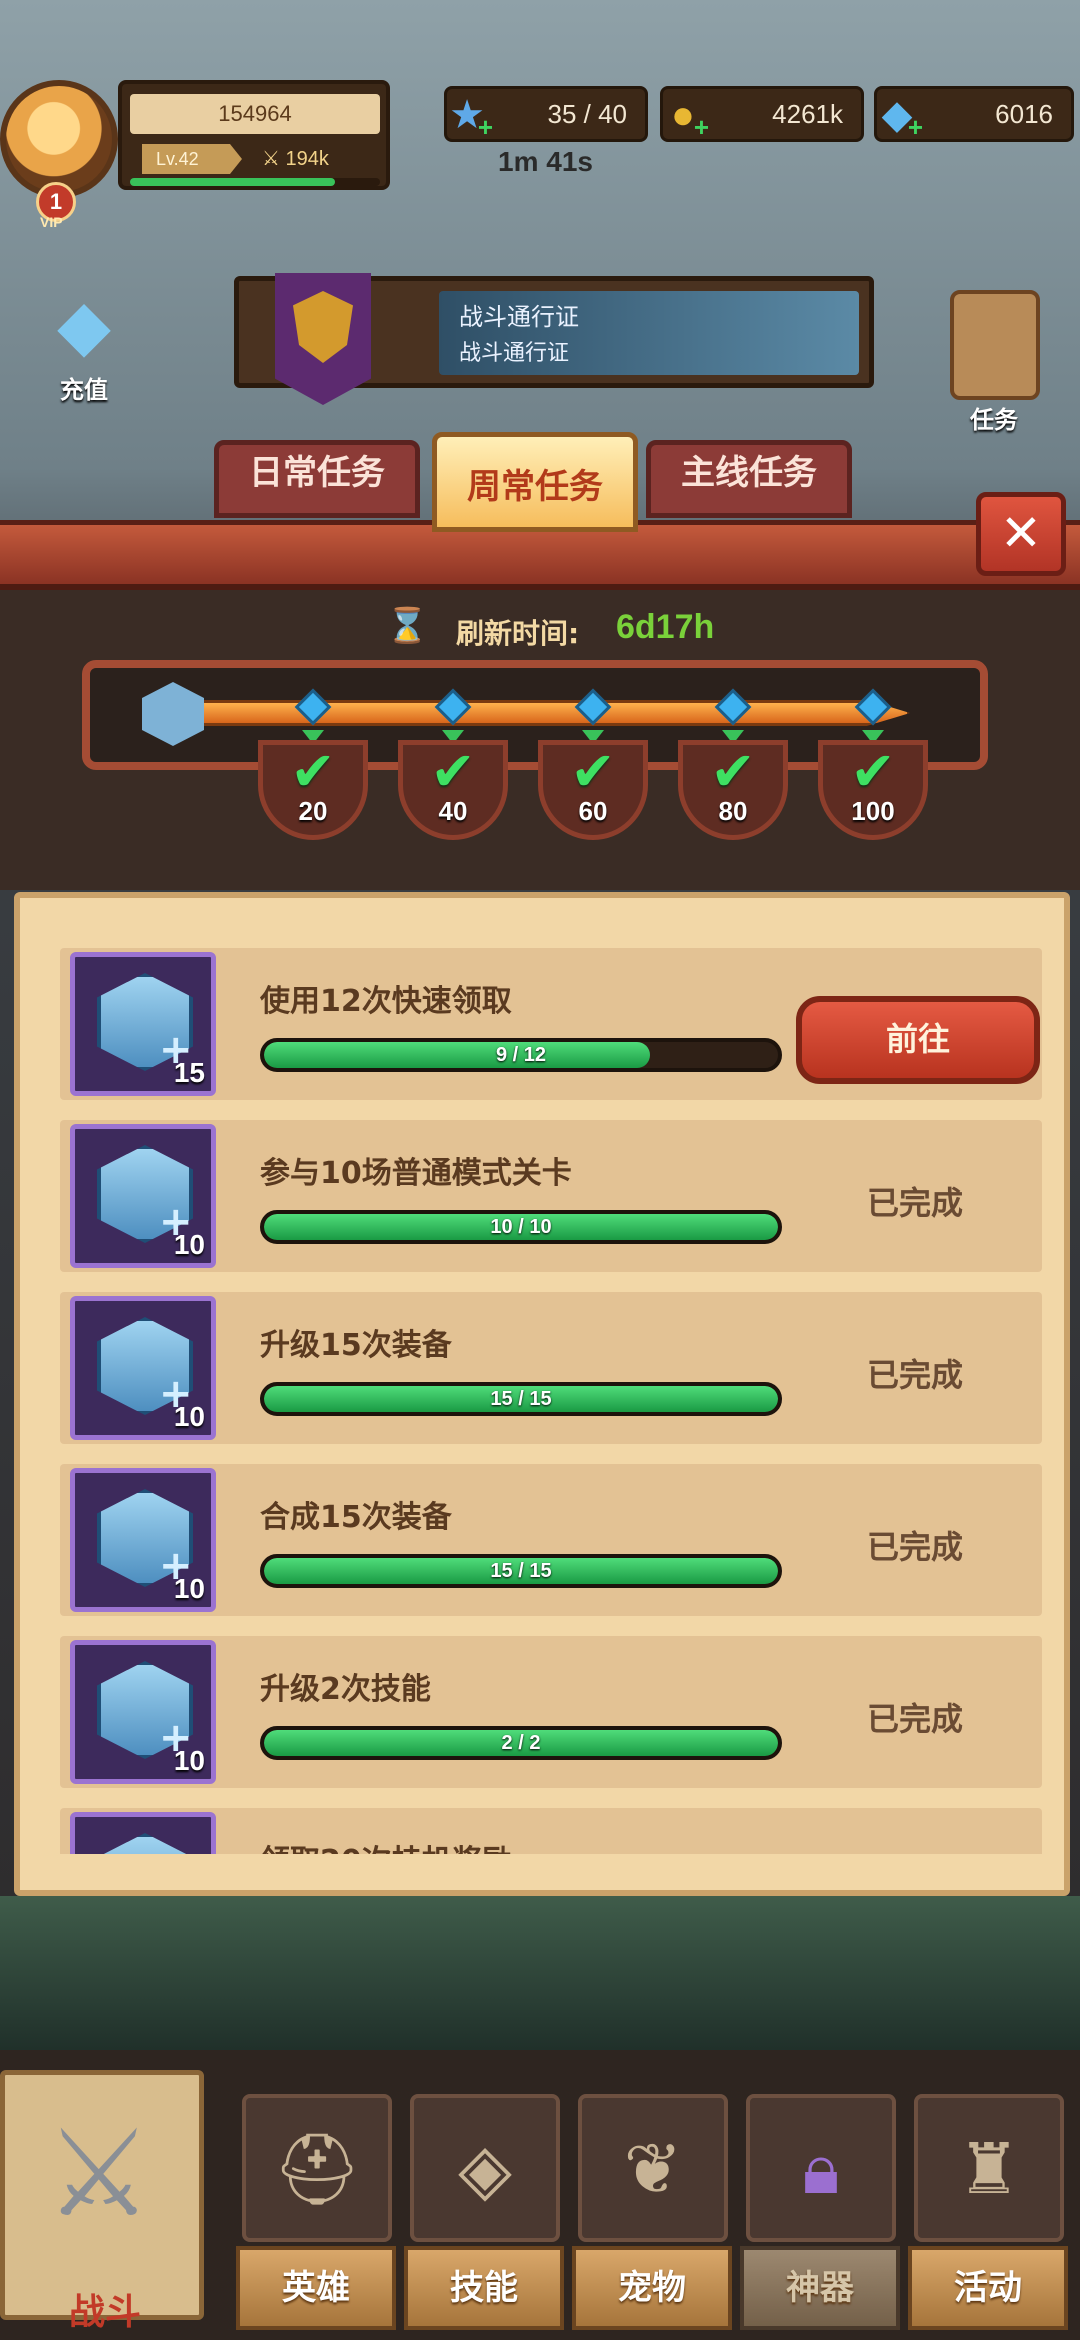 Image resolution: width=1080 pixels, height=2340 pixels. Describe the element at coordinates (551, 1368) in the screenshot. I see `task-row: + 10 升级15次装备 15 / 15 已完成` at that location.